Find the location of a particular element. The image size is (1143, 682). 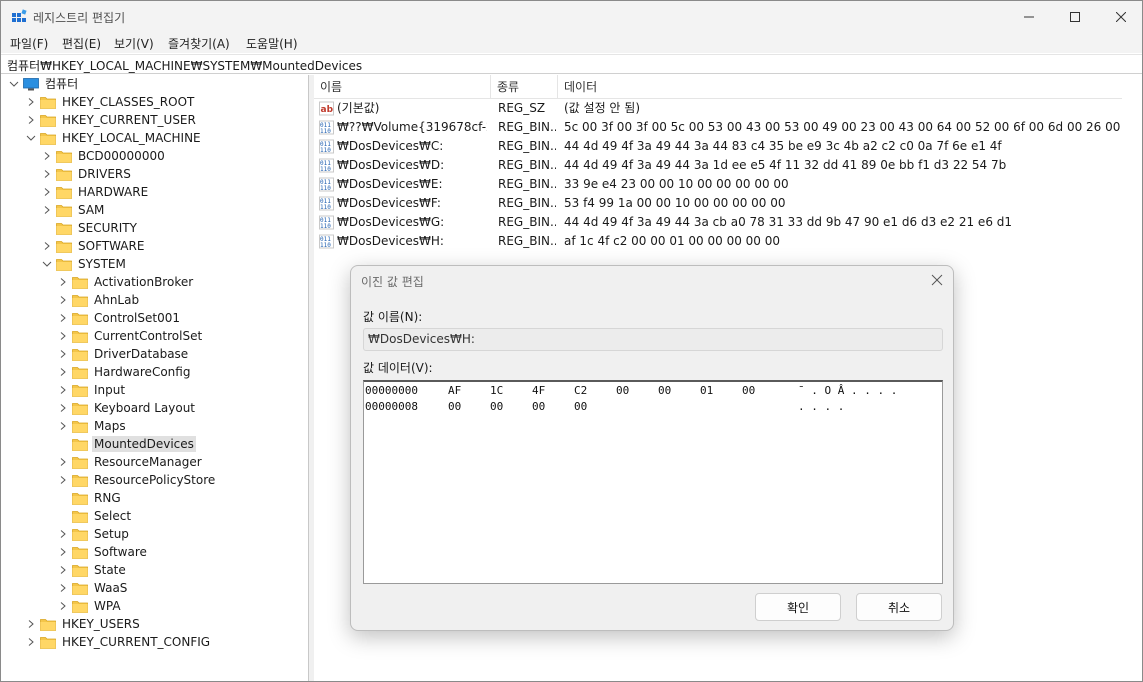

ok-button: 확인 is located at coordinates (798, 607).